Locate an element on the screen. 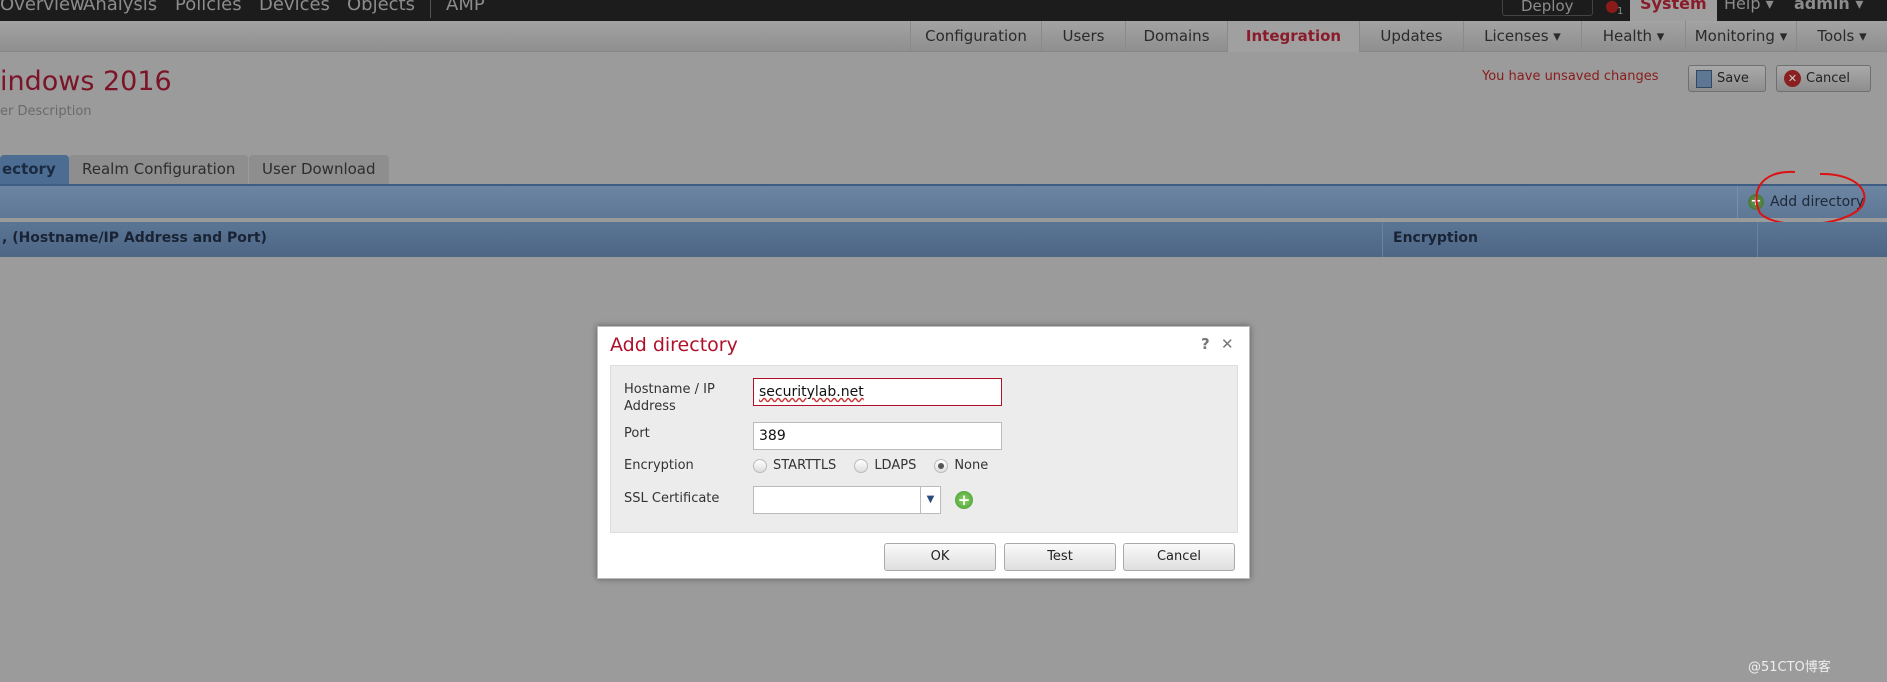 Image resolution: width=1887 pixels, height=682 pixels. subnav-monitoring: Monitoring ▾ is located at coordinates (1740, 36).